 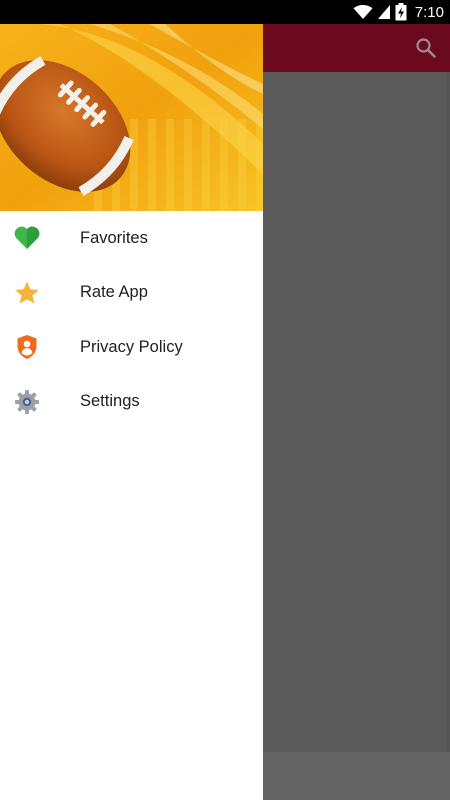 What do you see at coordinates (27, 293) in the screenshot?
I see `star-icon` at bounding box center [27, 293].